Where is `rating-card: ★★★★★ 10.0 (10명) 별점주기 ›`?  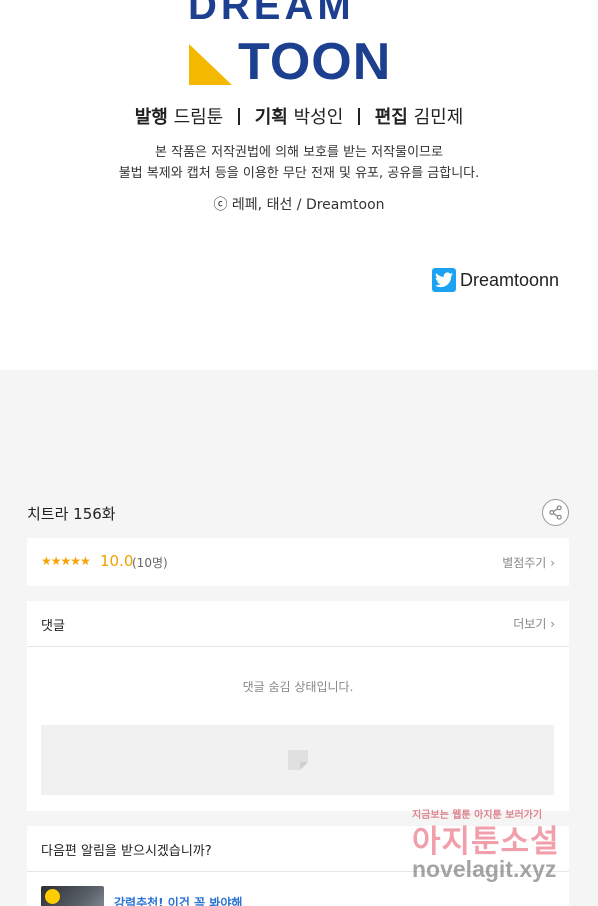
rating-card: ★★★★★ 10.0 (10명) 별점주기 › is located at coordinates (298, 562).